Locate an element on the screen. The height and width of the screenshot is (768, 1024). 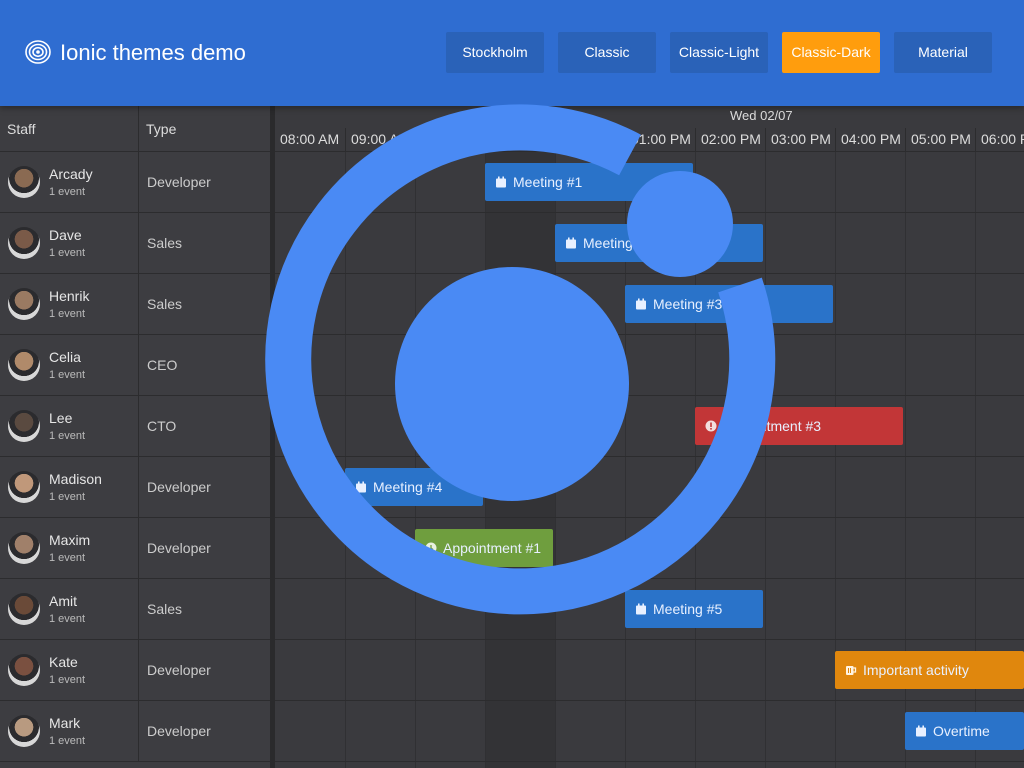
hour-header: 04:00 PM is located at coordinates (870, 140).